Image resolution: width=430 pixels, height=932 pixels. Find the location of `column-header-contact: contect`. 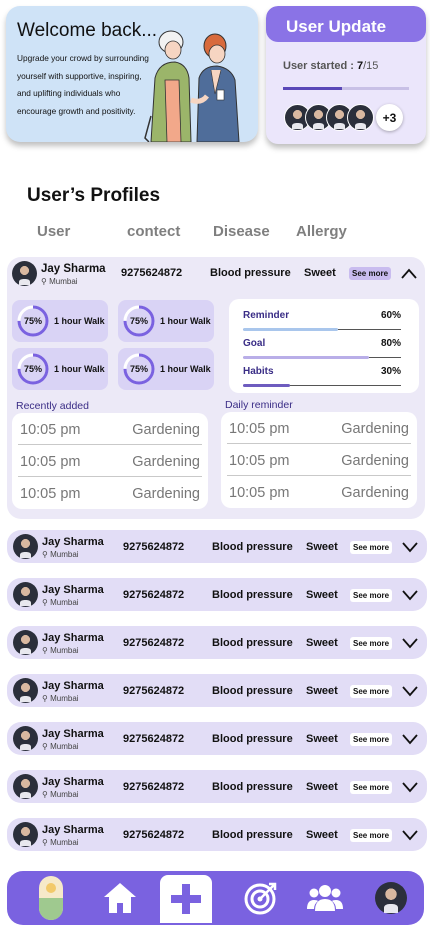

column-header-contact: contect is located at coordinates (154, 231).